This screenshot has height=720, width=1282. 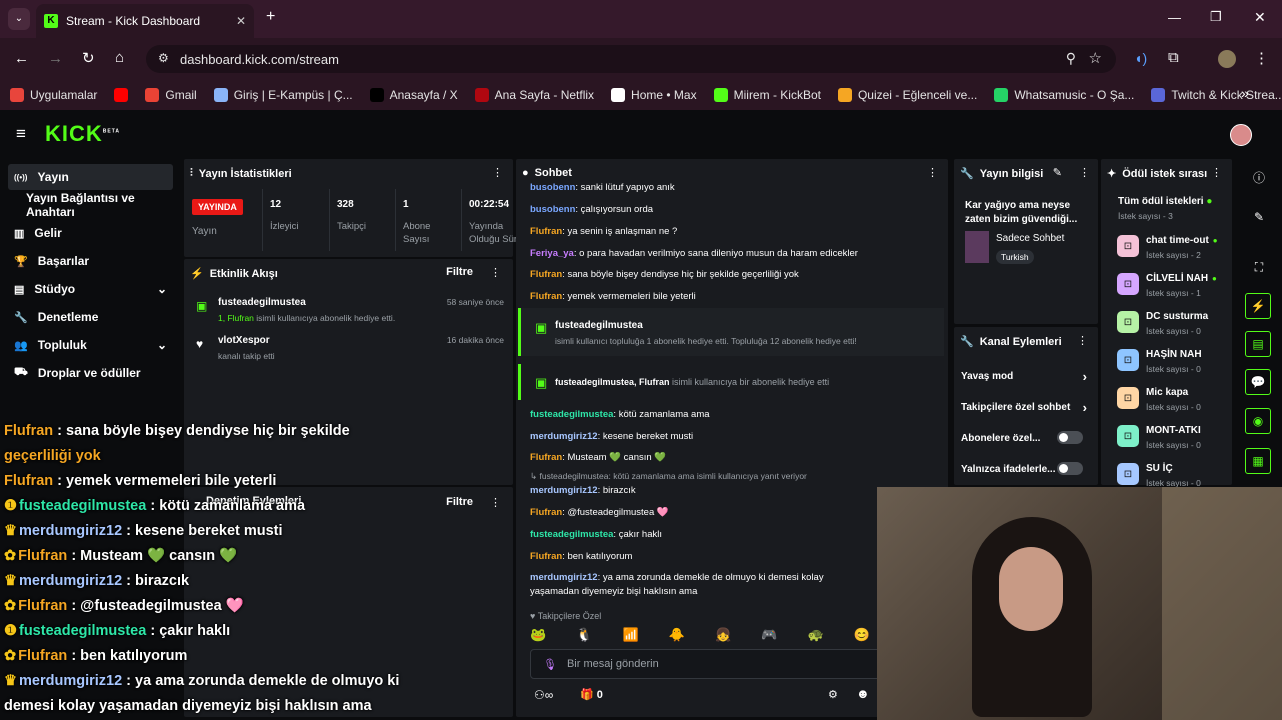 I want to click on reward-item: ⊡ MONT-ATKI İstek sayısı - 0, so click(x=1173, y=438).